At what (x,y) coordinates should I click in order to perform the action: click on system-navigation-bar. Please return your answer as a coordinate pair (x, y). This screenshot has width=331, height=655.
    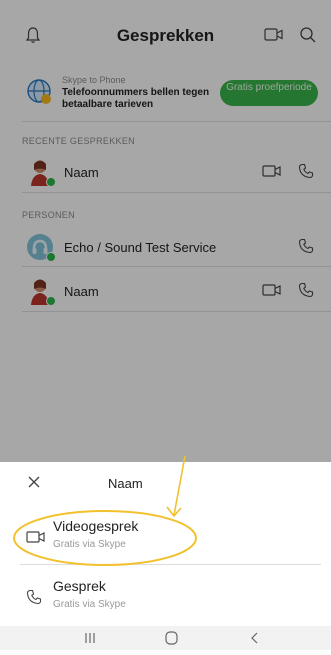
    Looking at the image, I should click on (165, 638).